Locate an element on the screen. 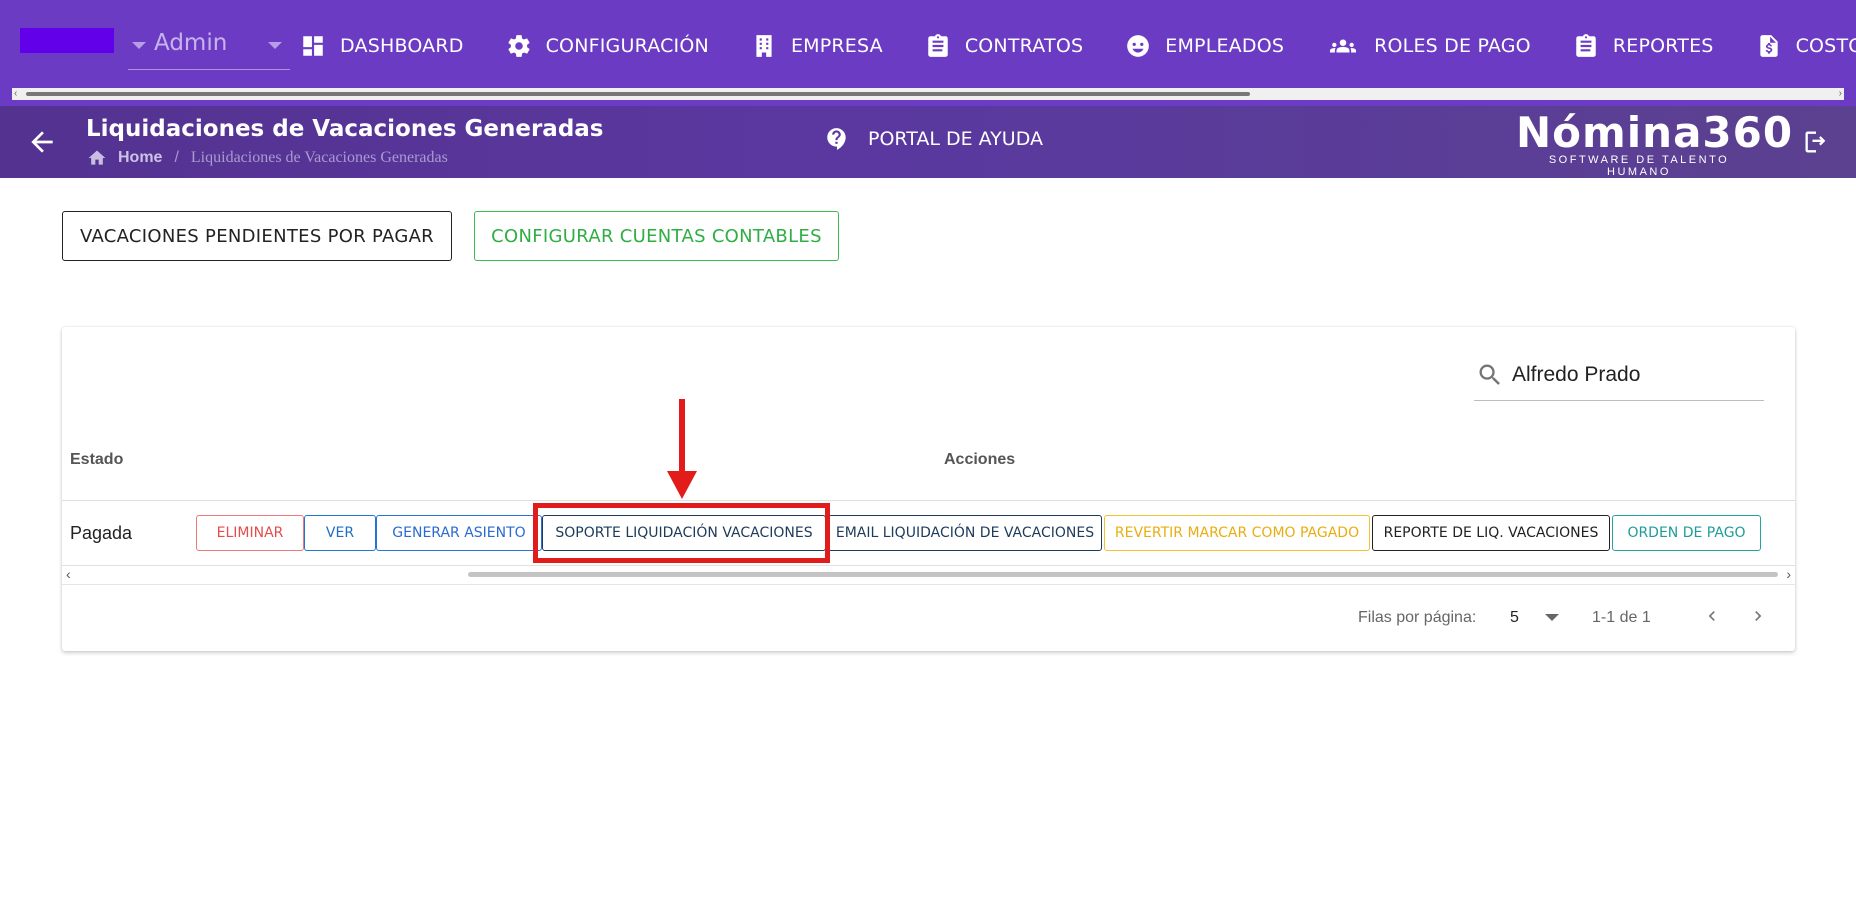 This screenshot has width=1856, height=920. annotation-arrow-shaft is located at coordinates (682, 436).